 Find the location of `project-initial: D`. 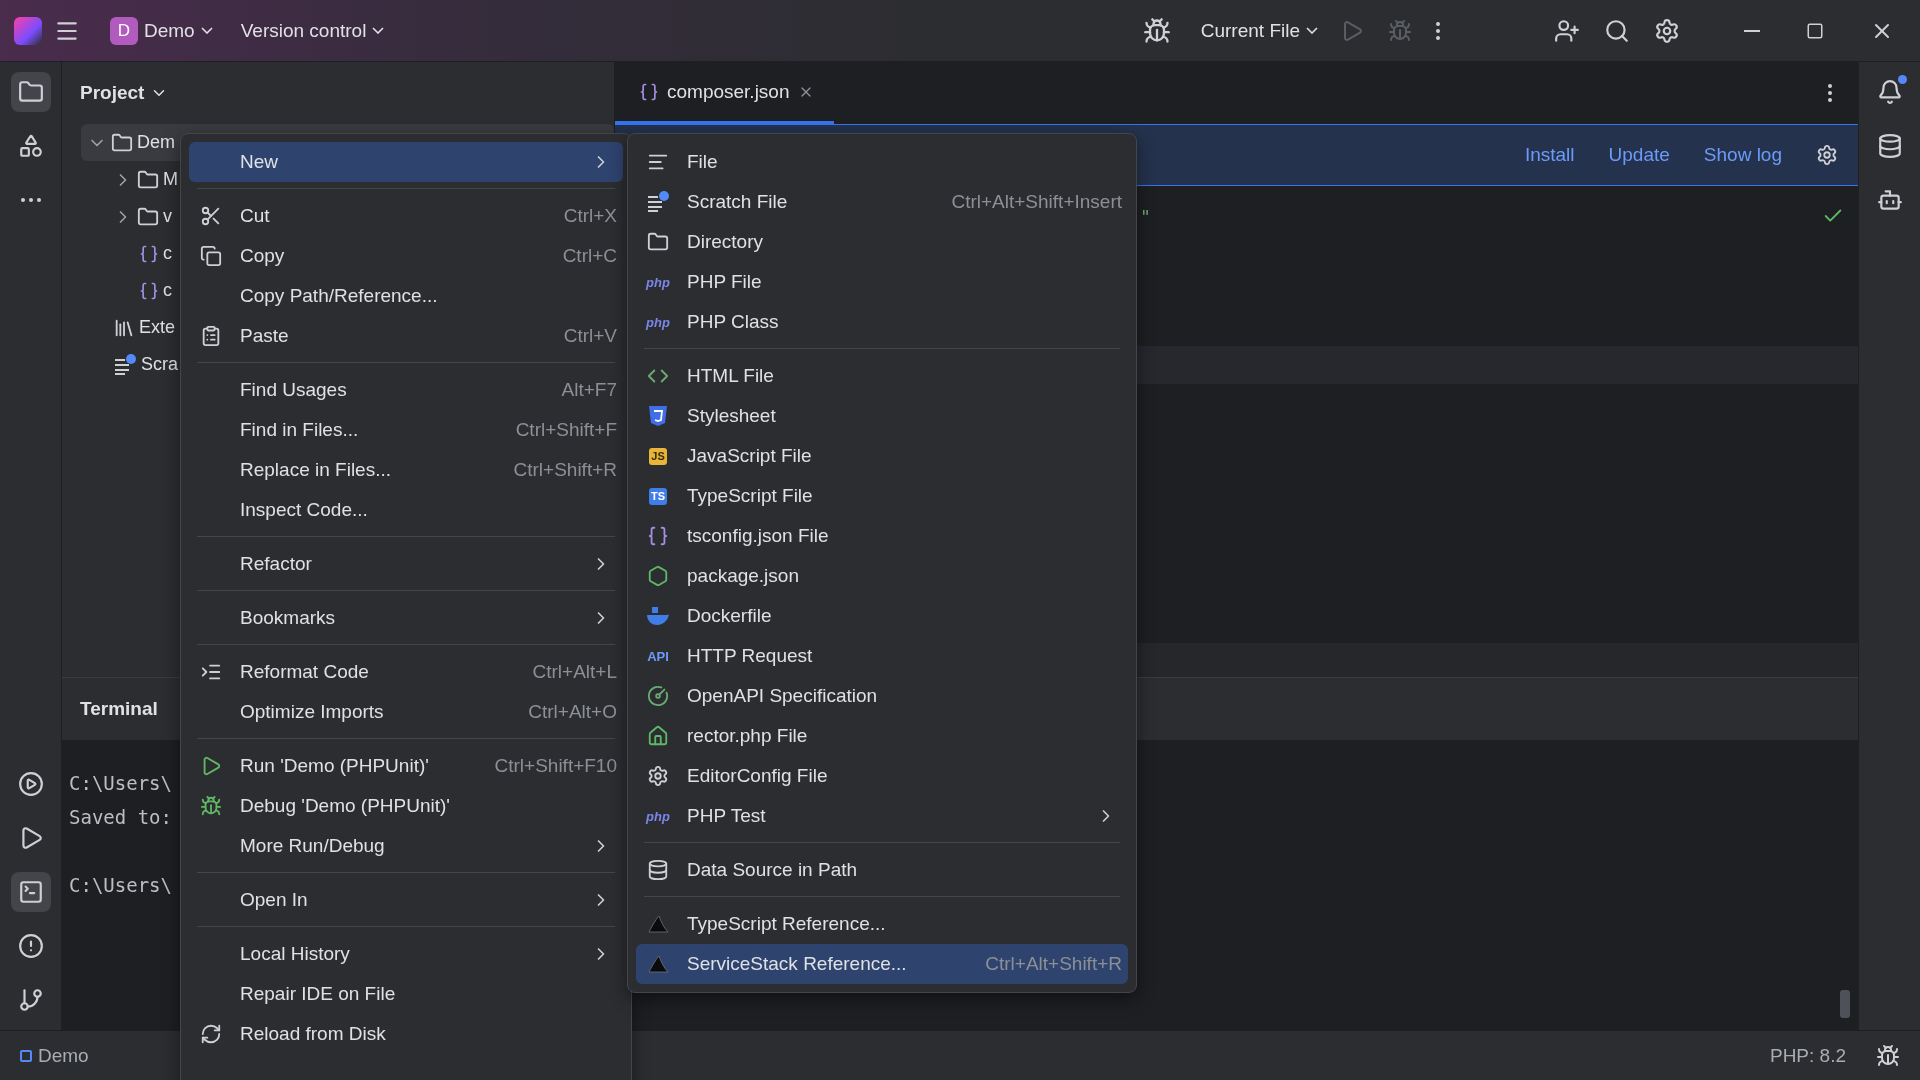

project-initial: D is located at coordinates (124, 30).